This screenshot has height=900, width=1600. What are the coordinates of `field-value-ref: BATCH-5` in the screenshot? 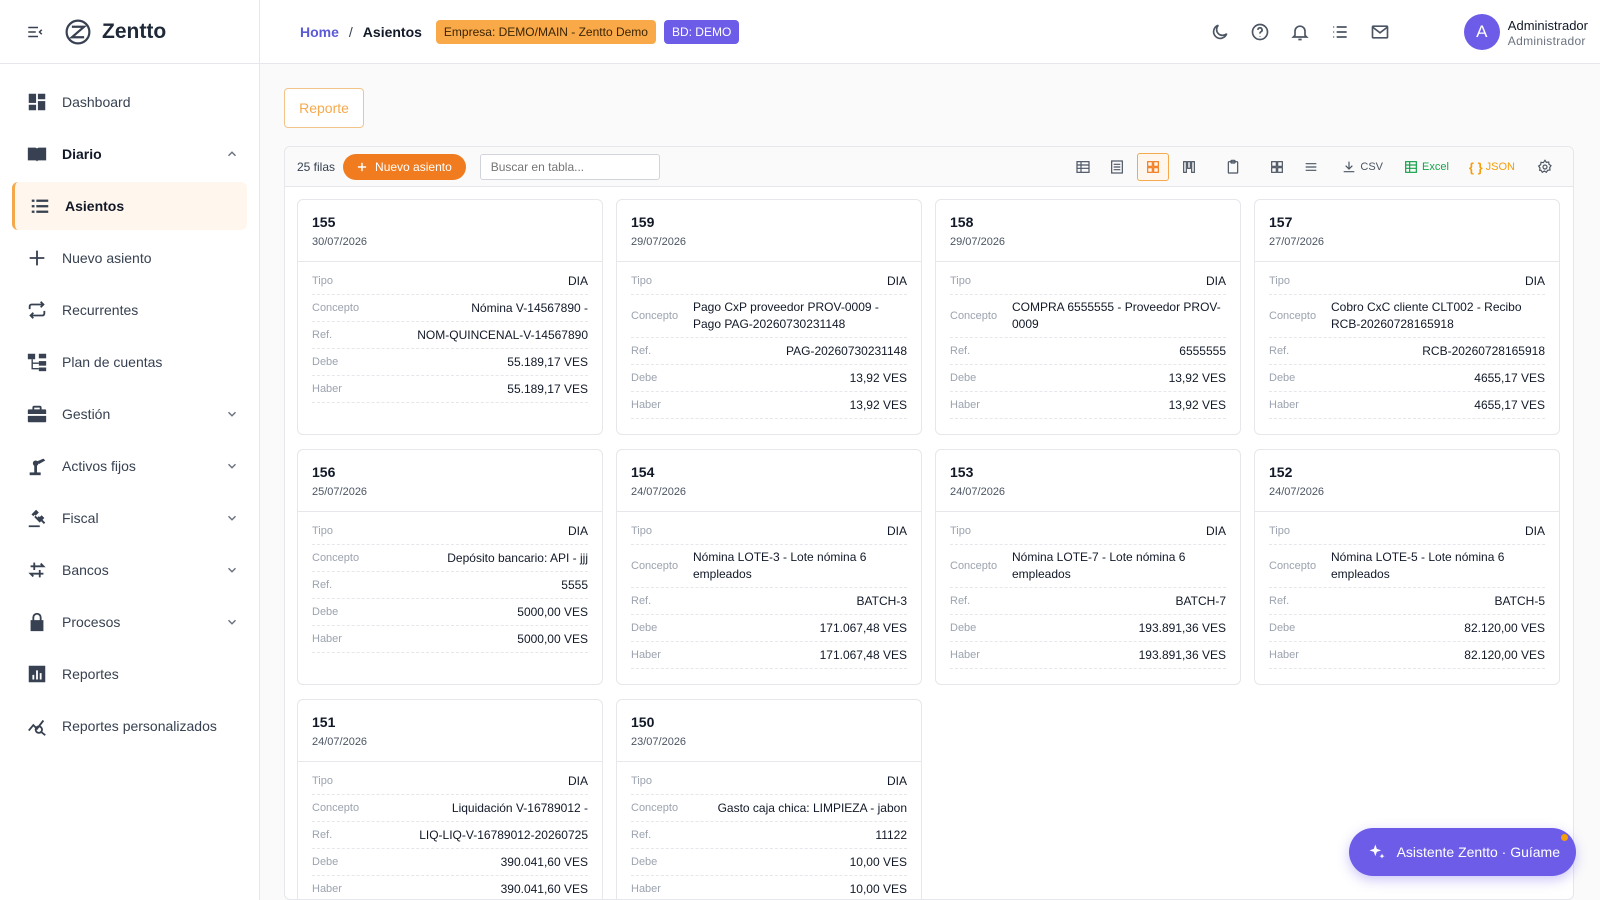 It's located at (1519, 600).